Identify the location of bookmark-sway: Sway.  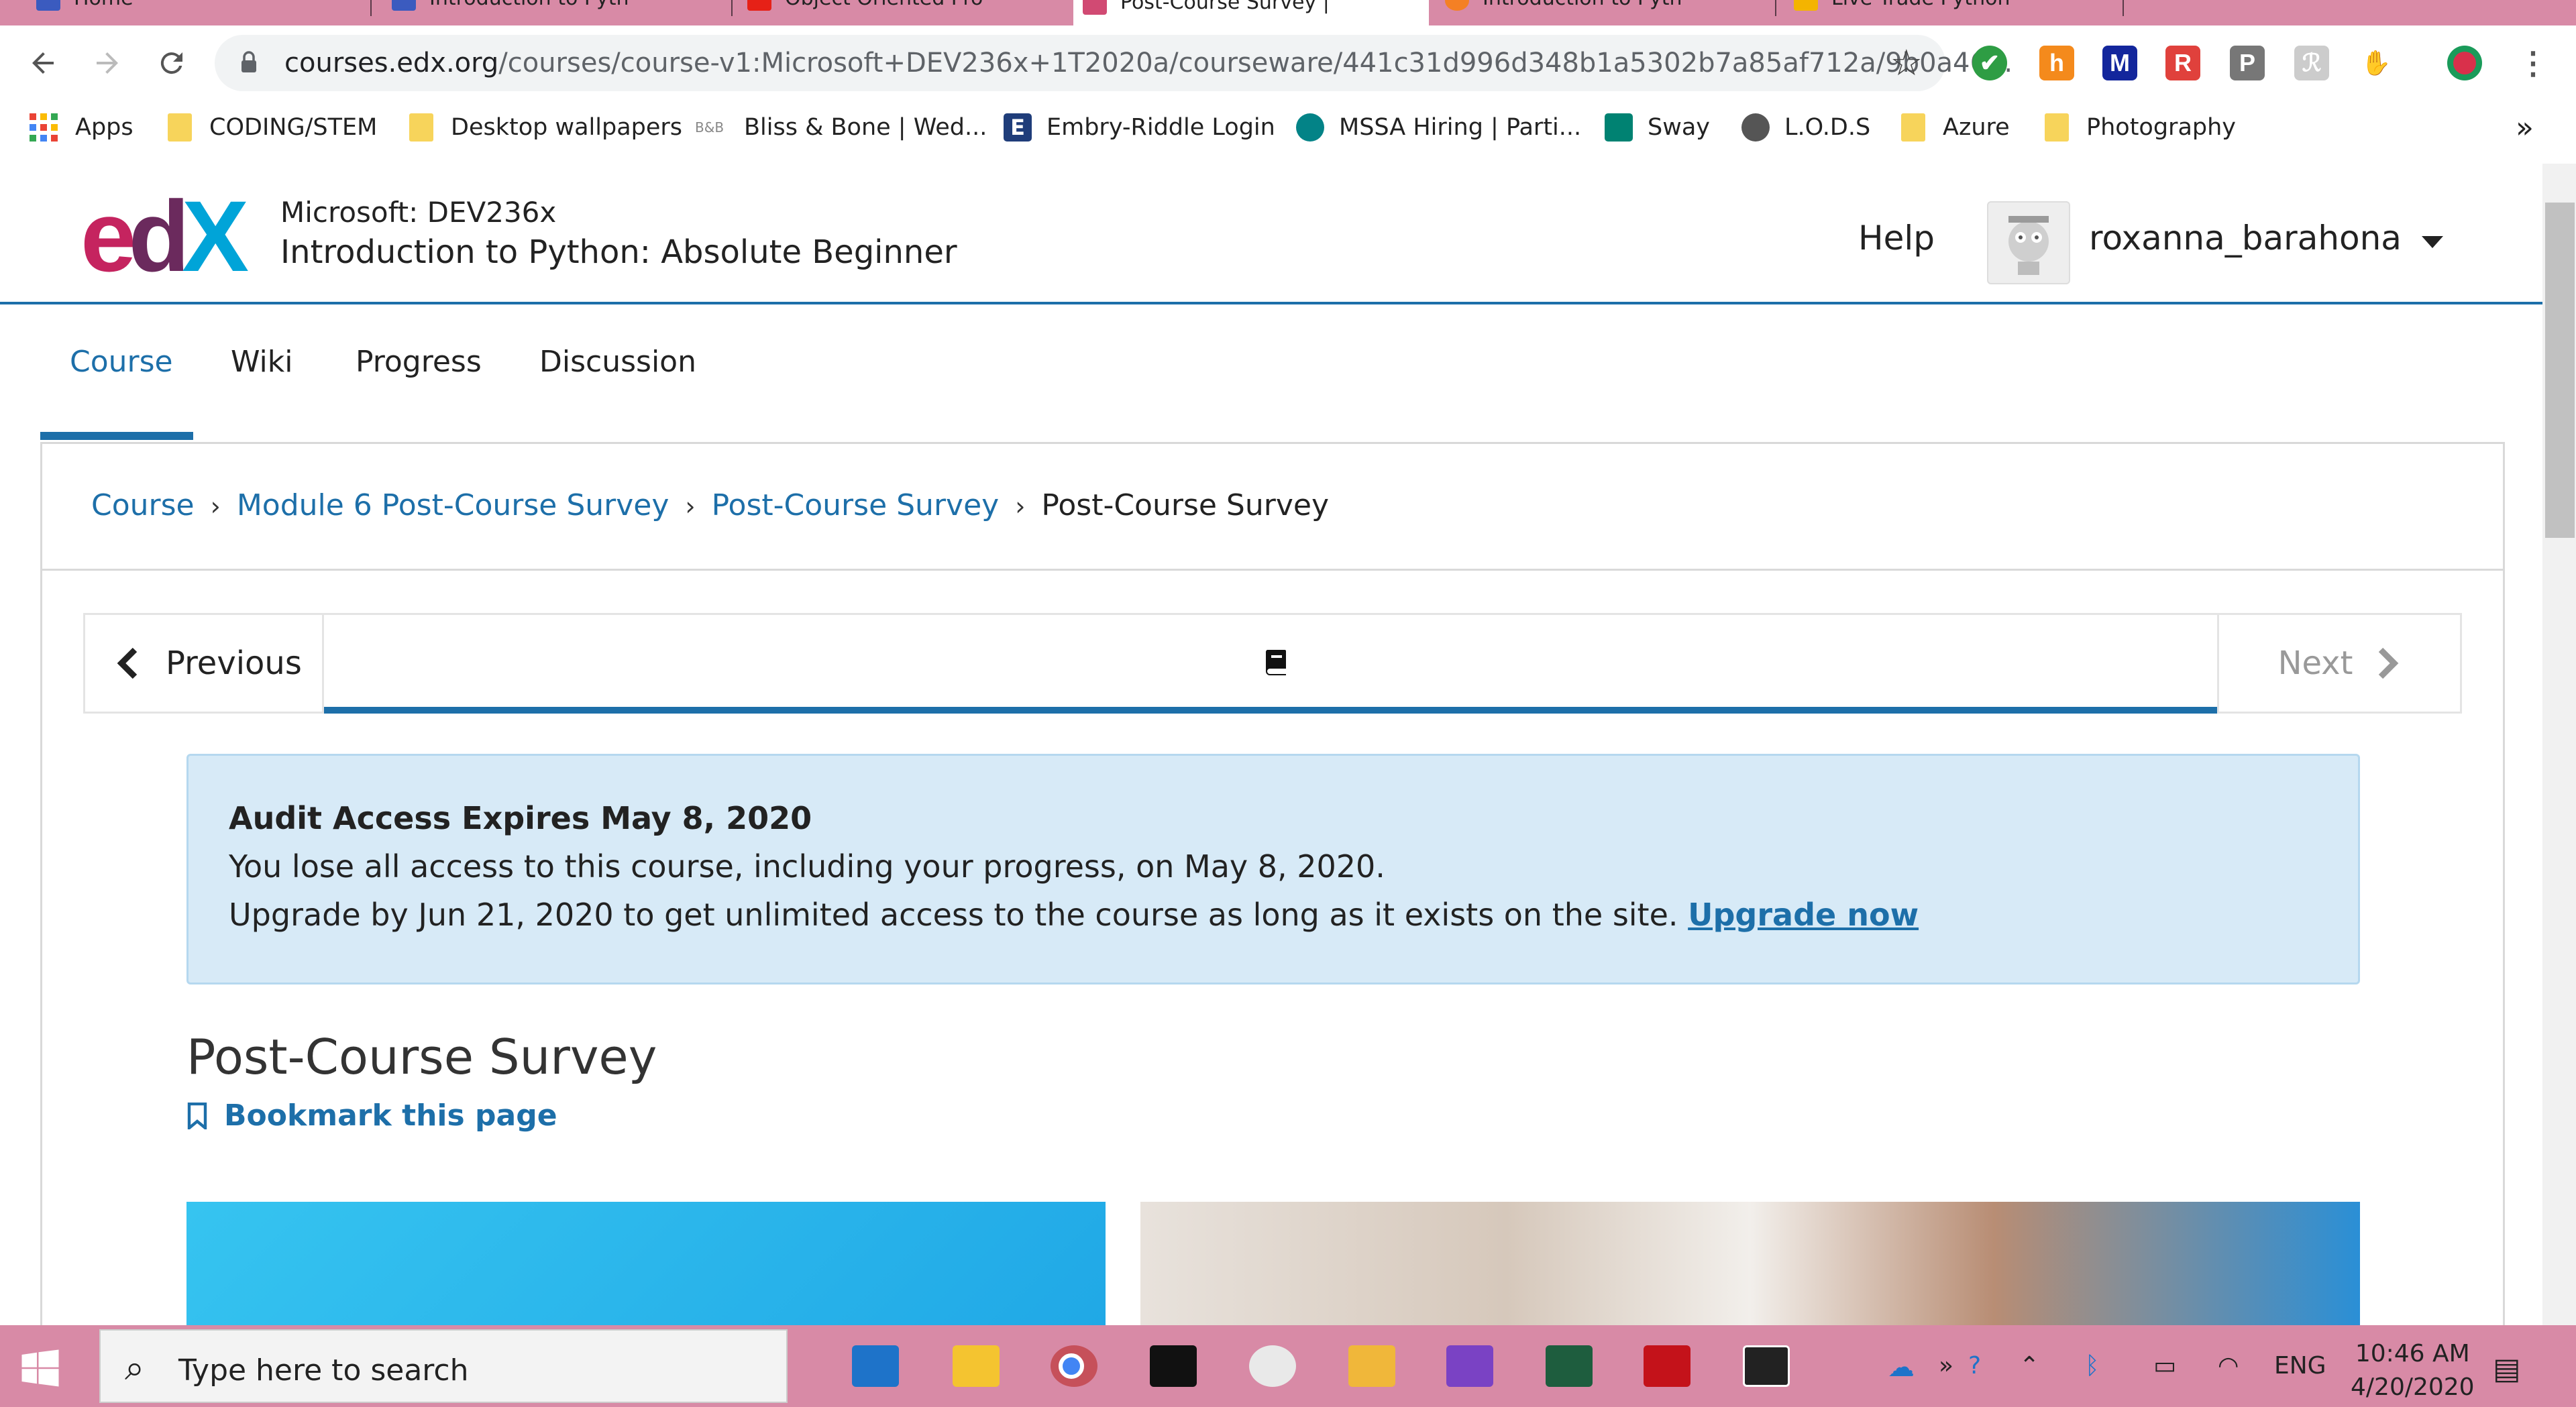
(1657, 127).